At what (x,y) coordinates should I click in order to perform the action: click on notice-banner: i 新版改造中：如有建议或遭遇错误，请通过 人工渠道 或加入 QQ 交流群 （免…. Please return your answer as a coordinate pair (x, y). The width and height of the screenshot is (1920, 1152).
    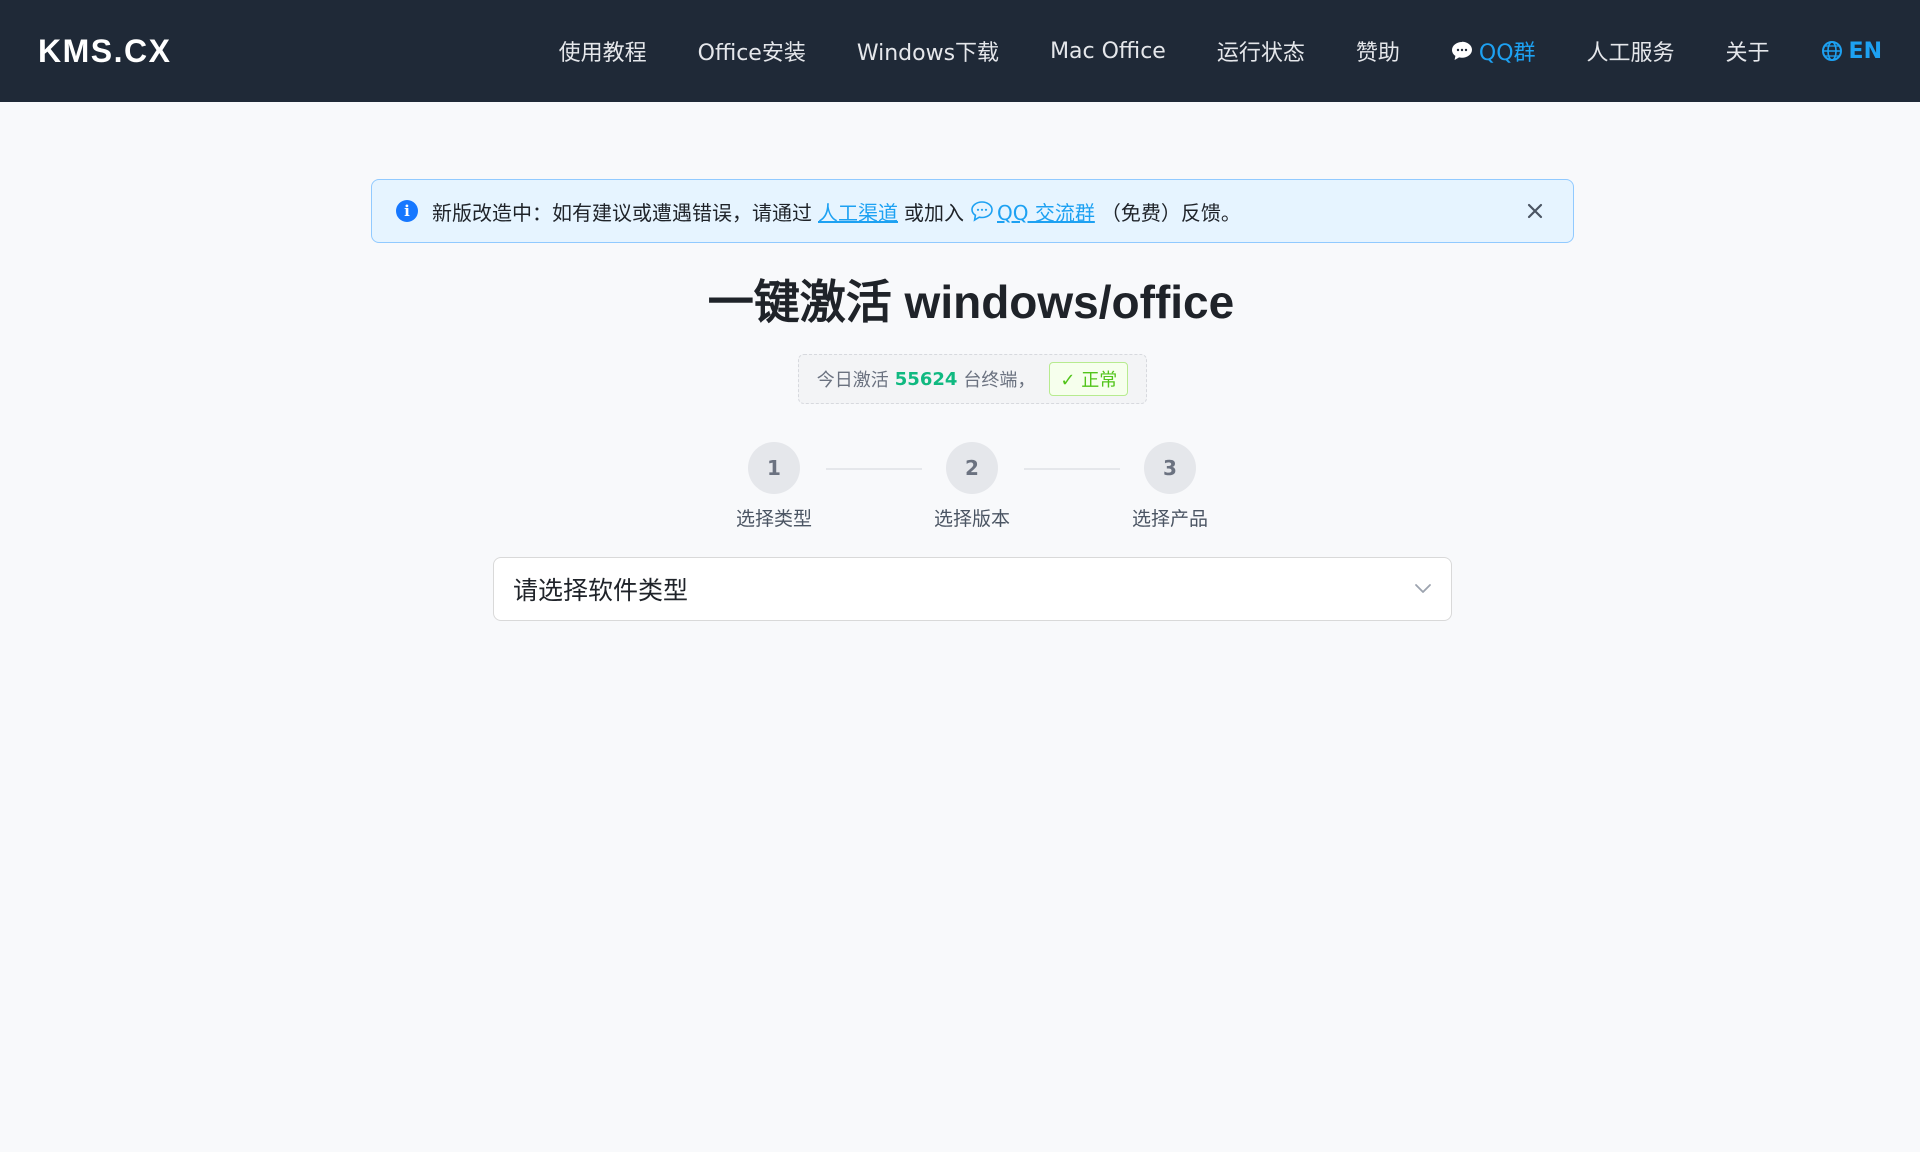
    Looking at the image, I should click on (972, 211).